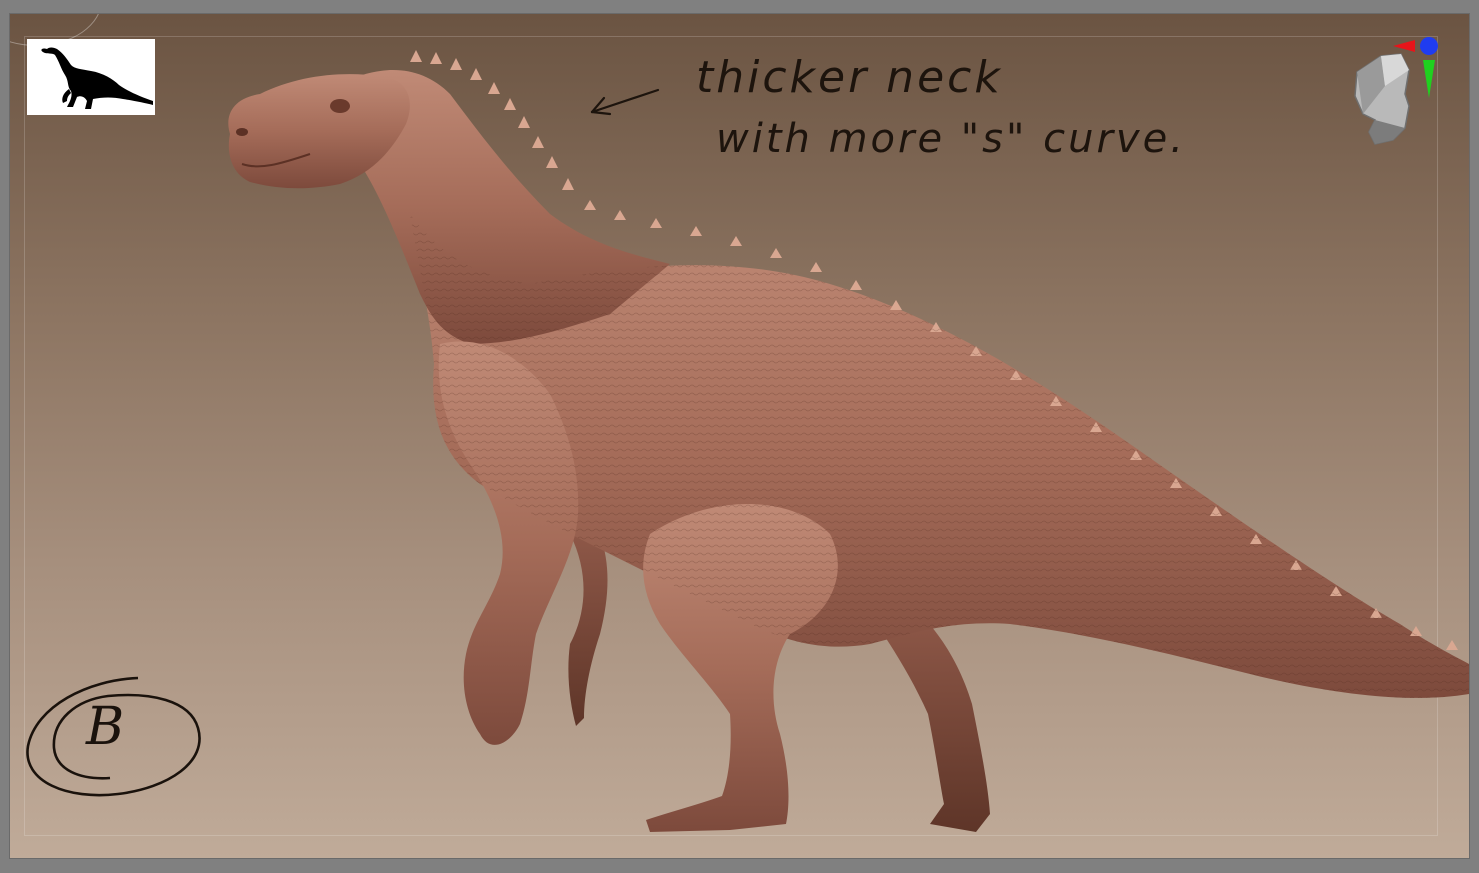  Describe the element at coordinates (1390, 101) in the screenshot. I see `view-orientation-head-icon` at that location.